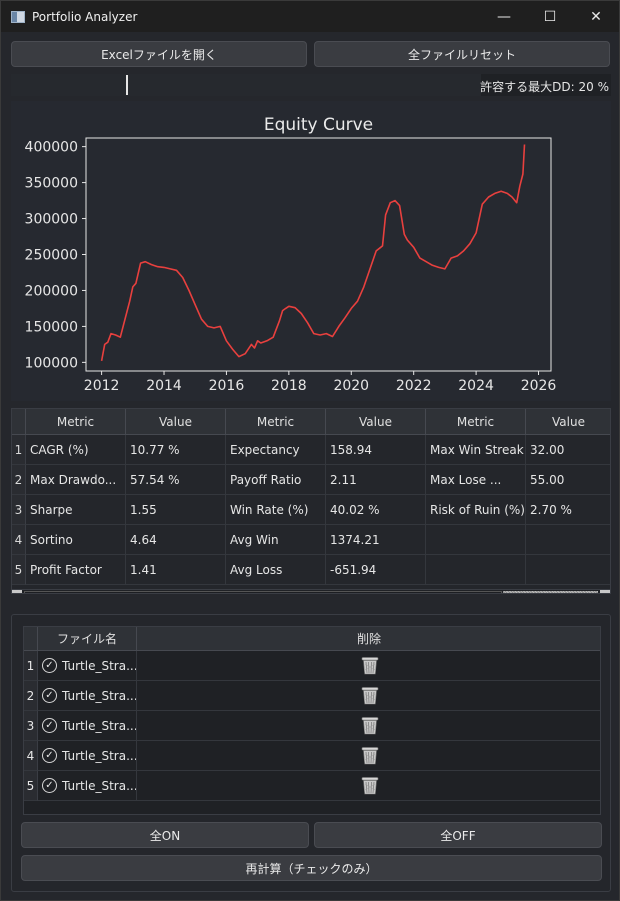 The height and width of the screenshot is (901, 620). What do you see at coordinates (476, 450) in the screenshot?
I see `metric-cell: Max Win Streak` at bounding box center [476, 450].